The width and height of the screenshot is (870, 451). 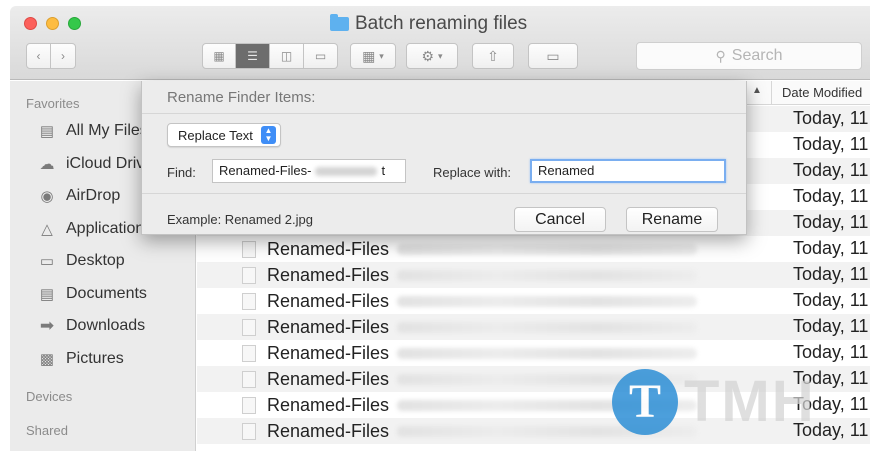 I want to click on date-modified-column-header: Date Modified, so click(x=820, y=93).